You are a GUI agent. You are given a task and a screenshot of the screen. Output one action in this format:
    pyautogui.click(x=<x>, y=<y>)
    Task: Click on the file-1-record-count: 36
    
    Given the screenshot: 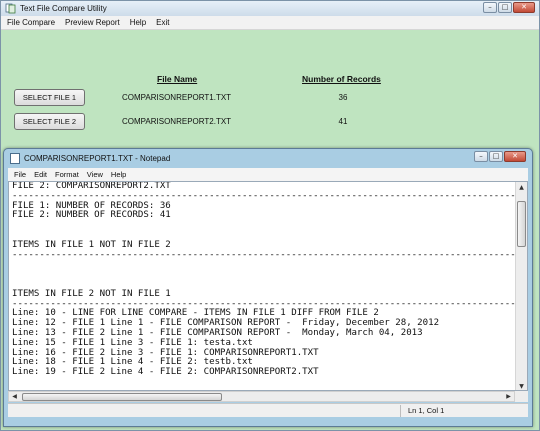 What is the action you would take?
    pyautogui.click(x=343, y=97)
    